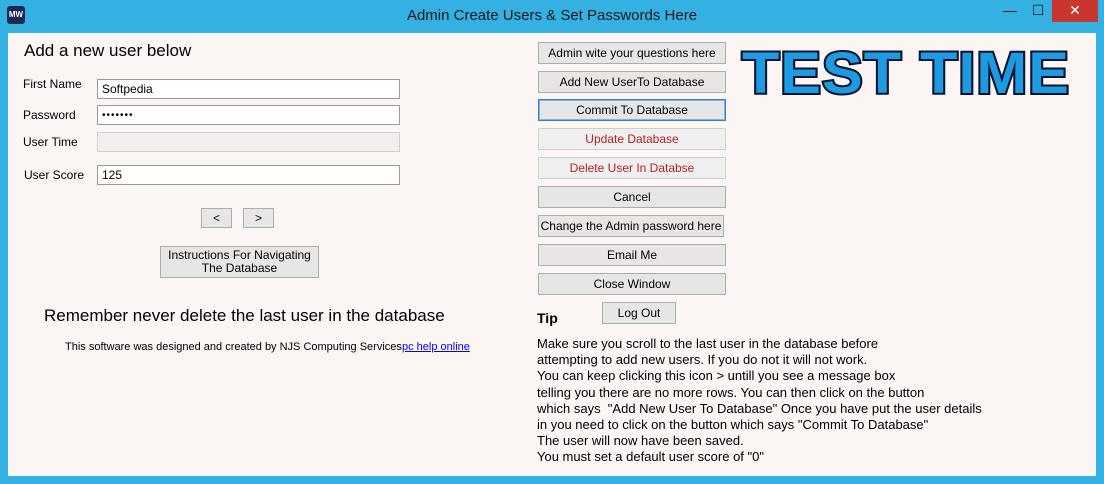 The width and height of the screenshot is (1104, 484). I want to click on instructions-line-2: The Database, so click(239, 268).